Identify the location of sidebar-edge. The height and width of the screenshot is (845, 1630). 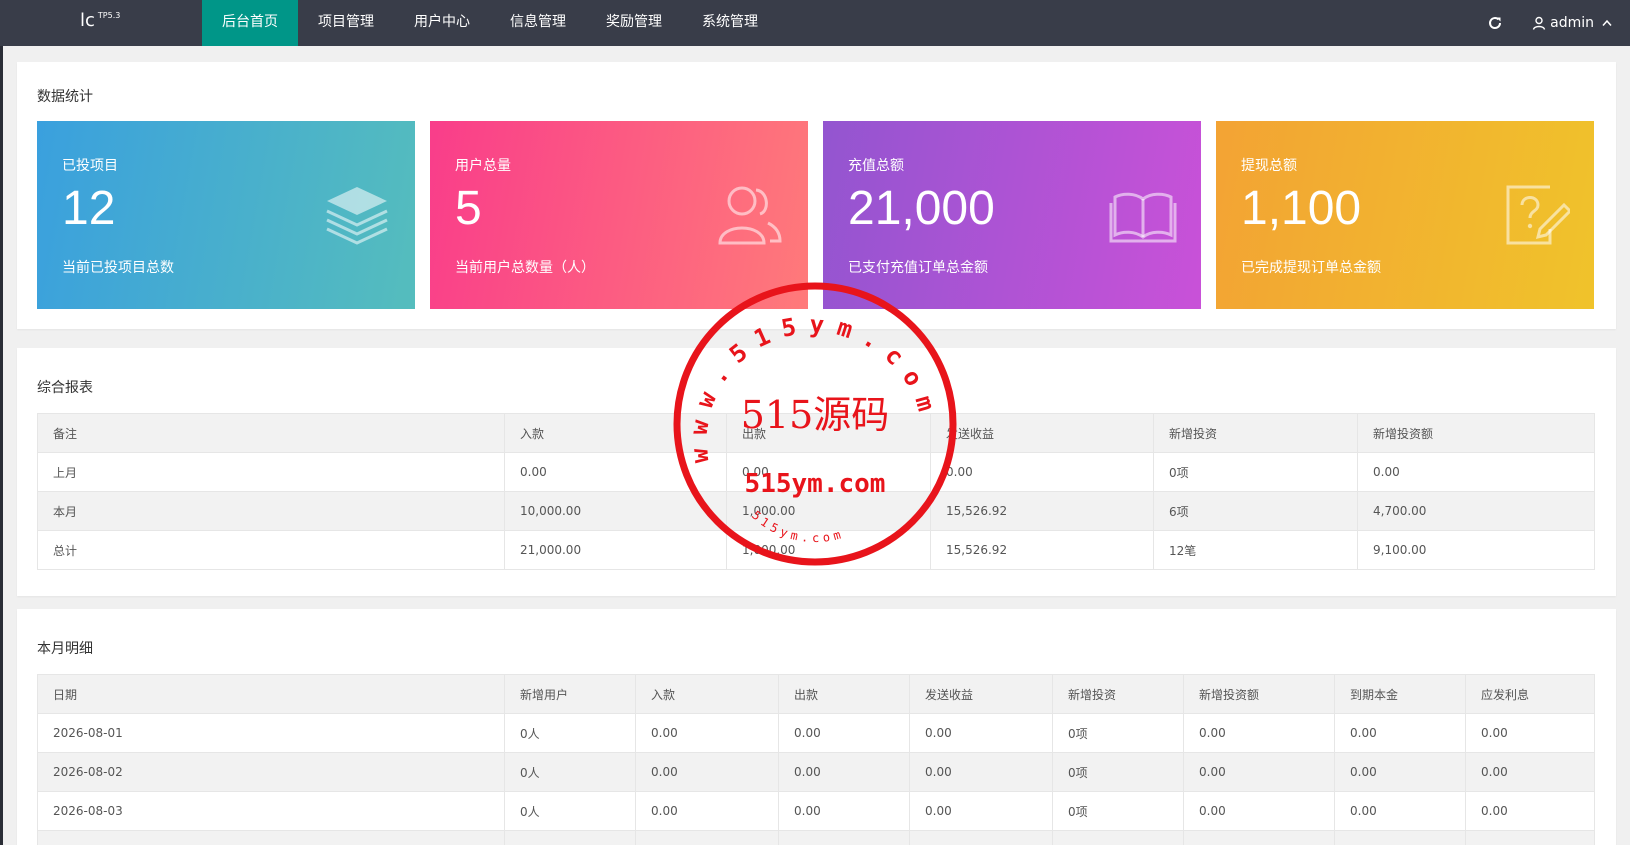
(1, 445).